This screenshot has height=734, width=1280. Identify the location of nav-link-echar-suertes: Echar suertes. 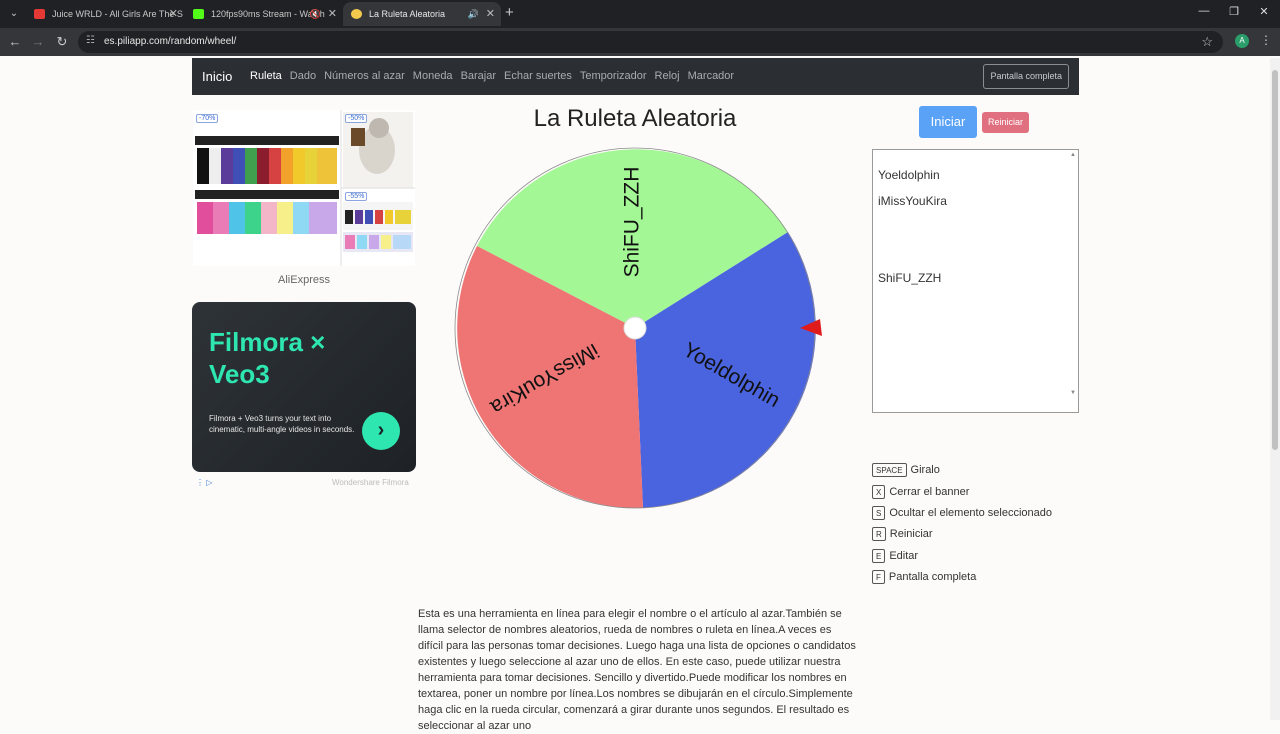
(538, 76).